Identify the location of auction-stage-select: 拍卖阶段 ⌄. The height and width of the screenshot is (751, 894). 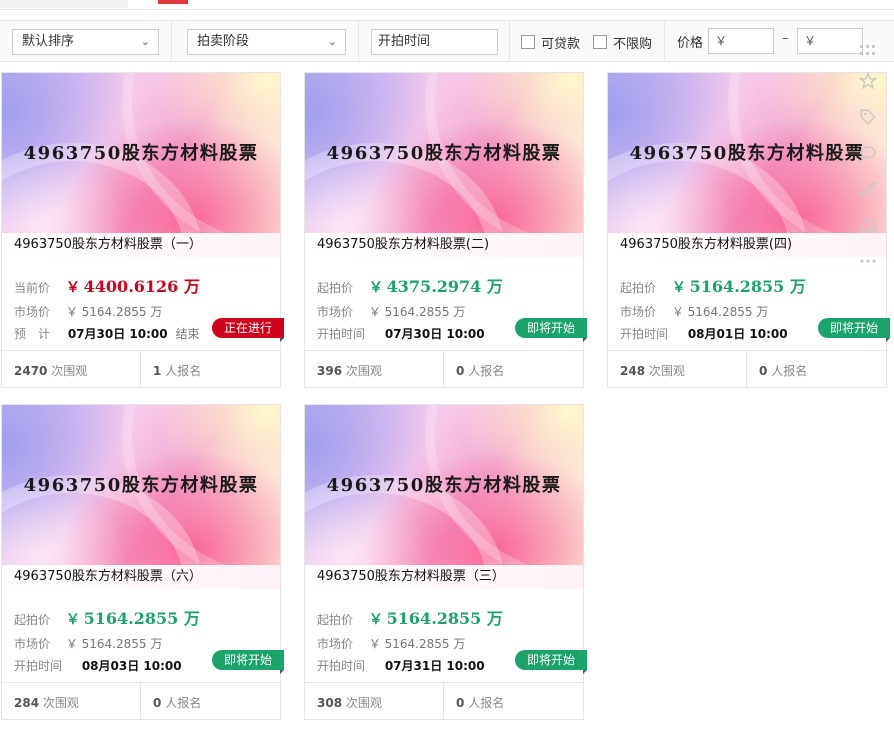
(266, 42).